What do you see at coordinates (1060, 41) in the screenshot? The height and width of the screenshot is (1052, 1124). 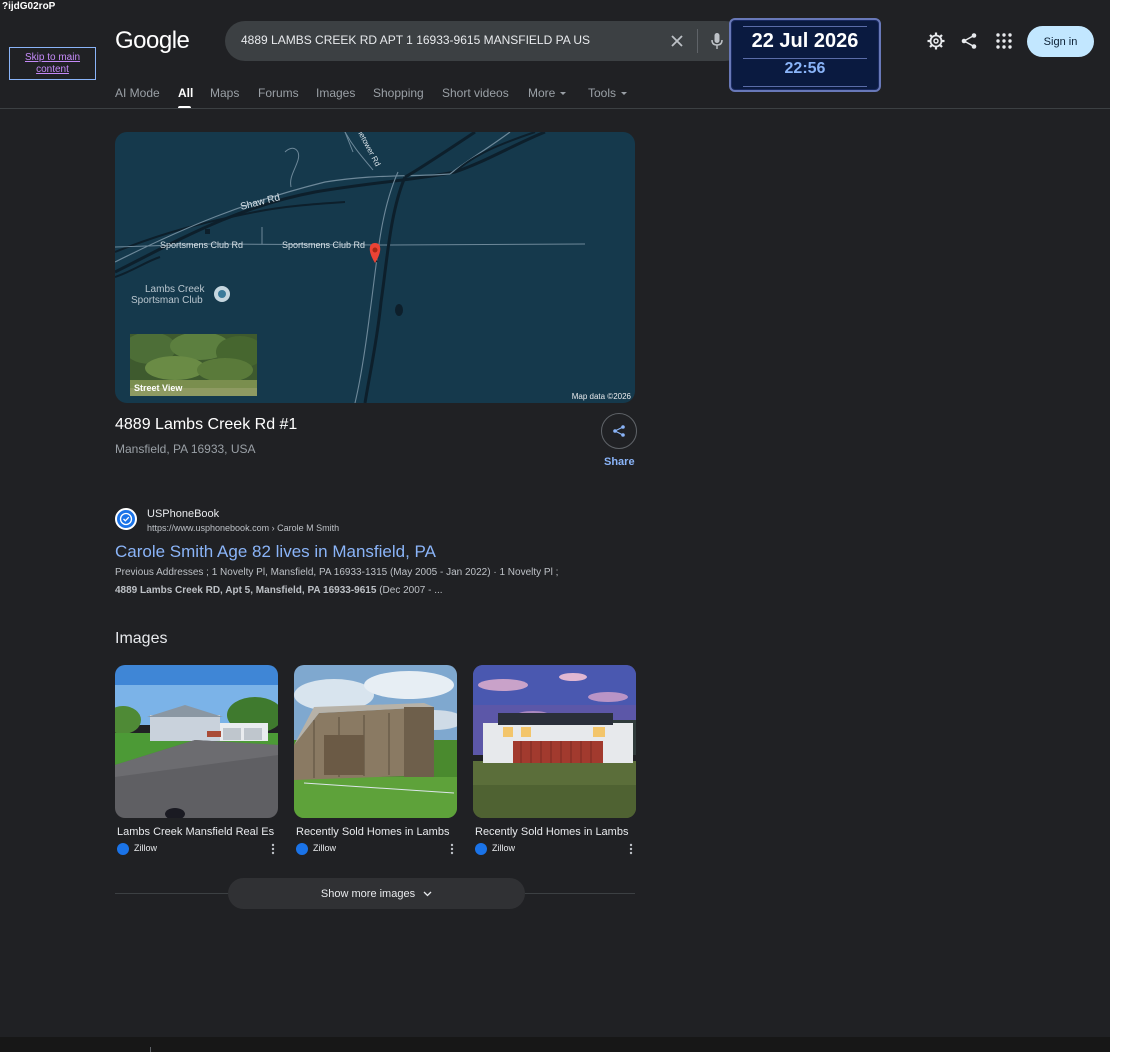 I see `sign-in-button: Sign in` at bounding box center [1060, 41].